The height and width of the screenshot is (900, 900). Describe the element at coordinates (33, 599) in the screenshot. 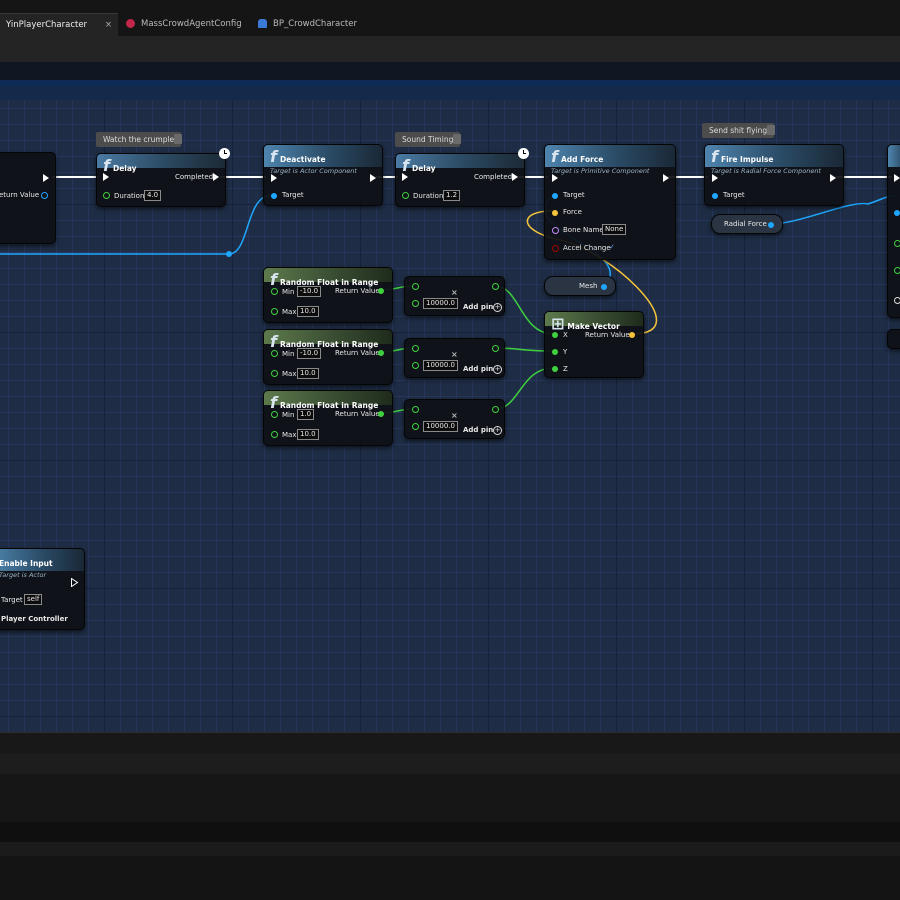

I see `target-field: self` at that location.